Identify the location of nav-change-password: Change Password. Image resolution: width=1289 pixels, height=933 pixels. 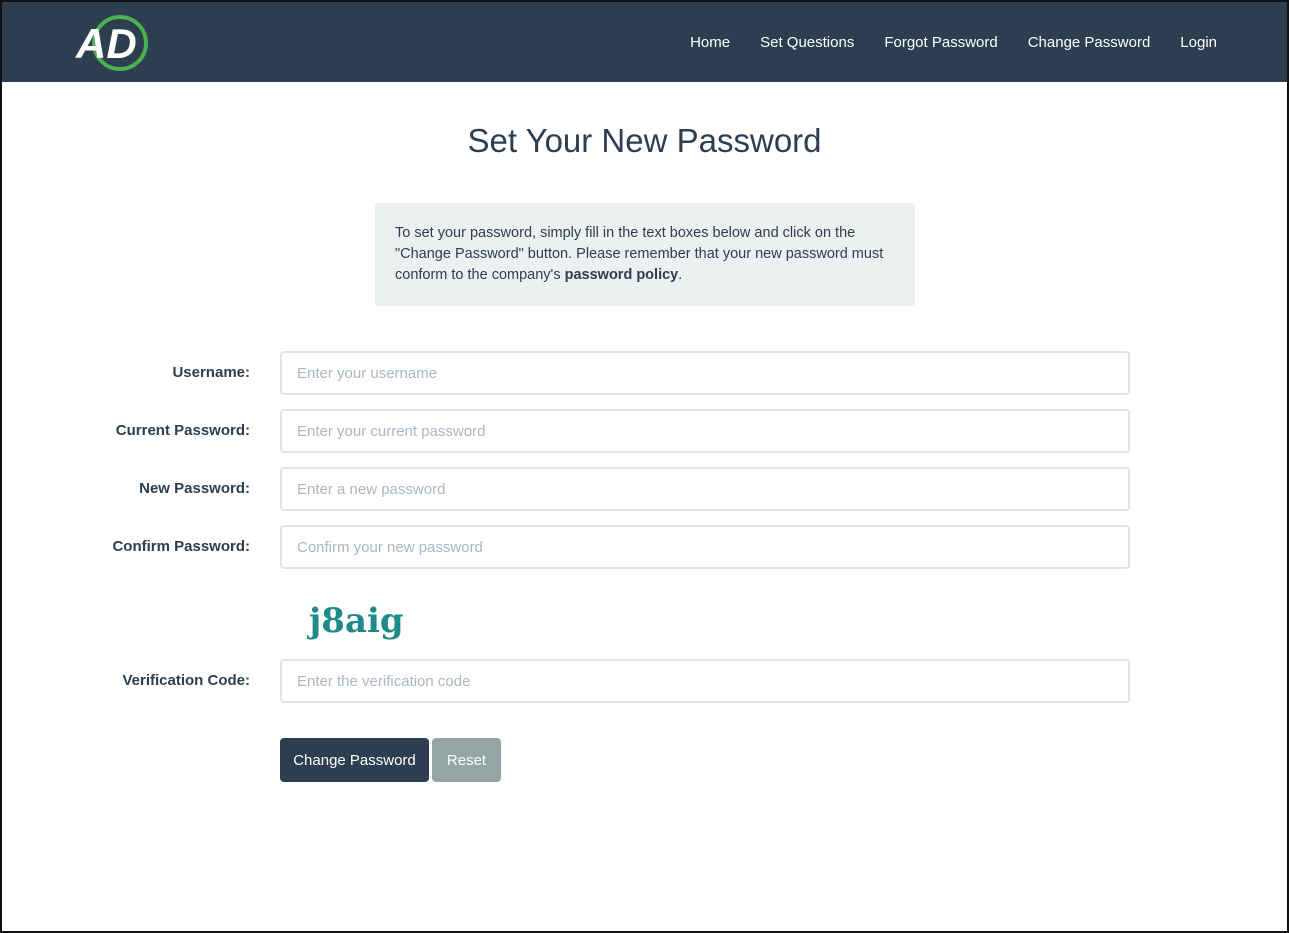
(1089, 42).